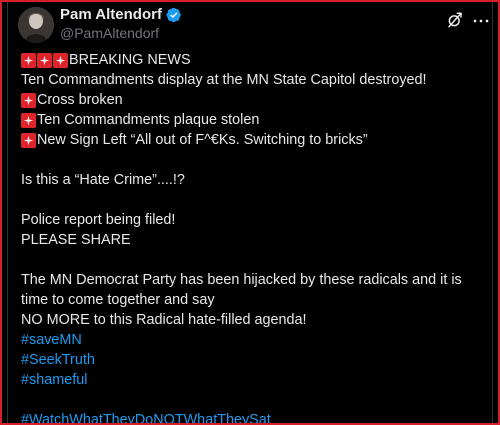  I want to click on hashtag-link: #WatchWhatTheyDoNOTWhatTheySat, so click(254, 416).